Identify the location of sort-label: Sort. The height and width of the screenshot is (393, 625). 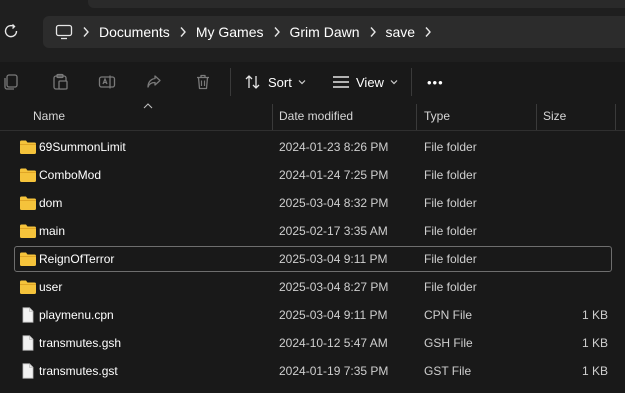
(280, 82).